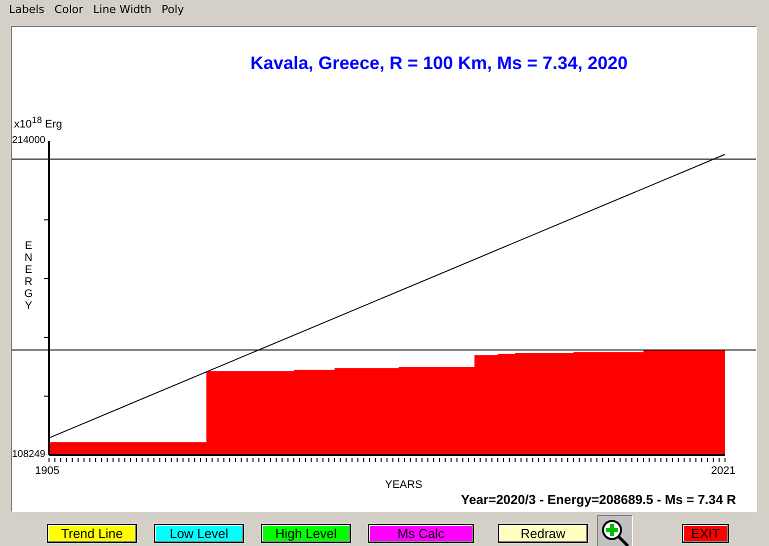  Describe the element at coordinates (27, 9) in the screenshot. I see `menu-item: Labels` at that location.